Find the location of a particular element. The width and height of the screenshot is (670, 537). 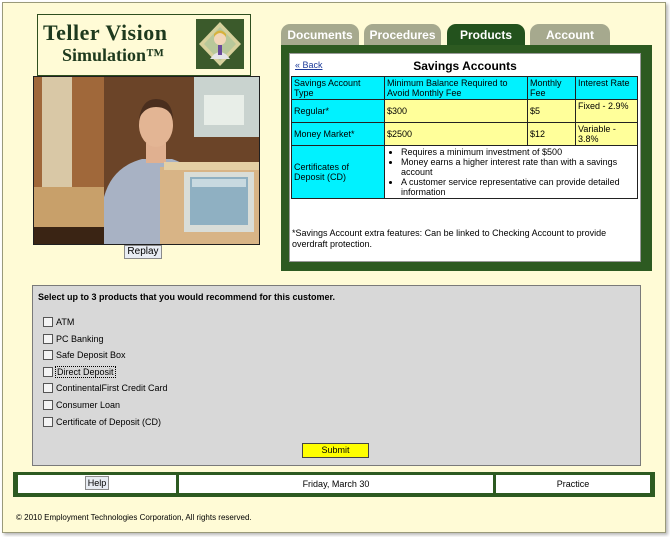

tab-products: Products is located at coordinates (486, 35).